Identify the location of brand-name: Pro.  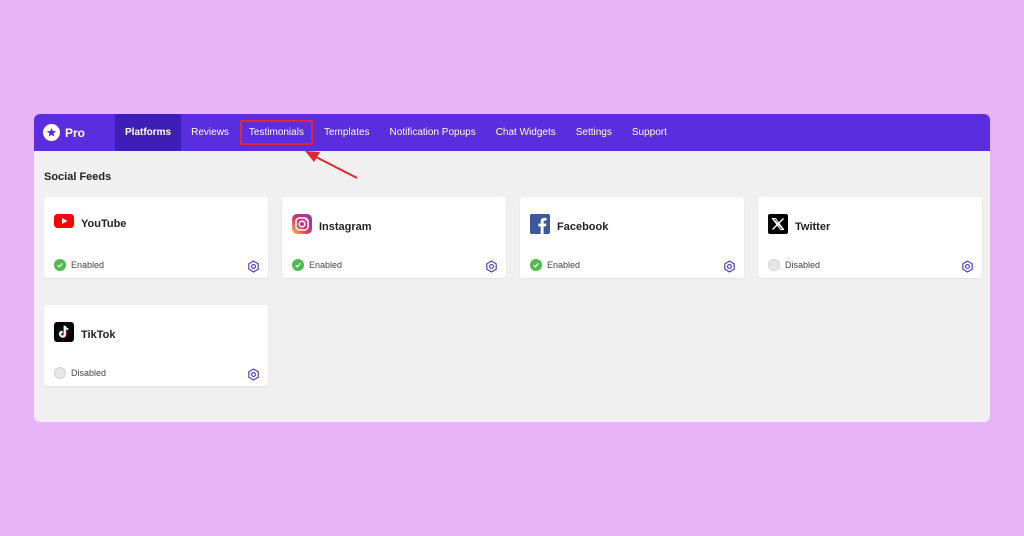
(75, 132).